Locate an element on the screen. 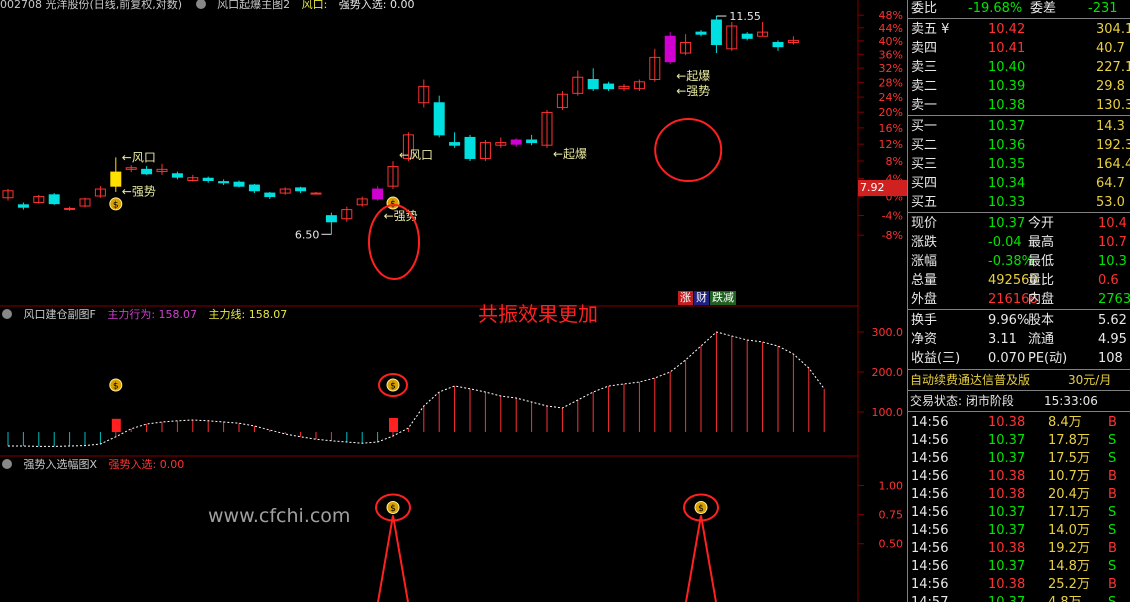 Image resolution: width=1130 pixels, height=602 pixels. ask-label: 卖四 is located at coordinates (924, 48).